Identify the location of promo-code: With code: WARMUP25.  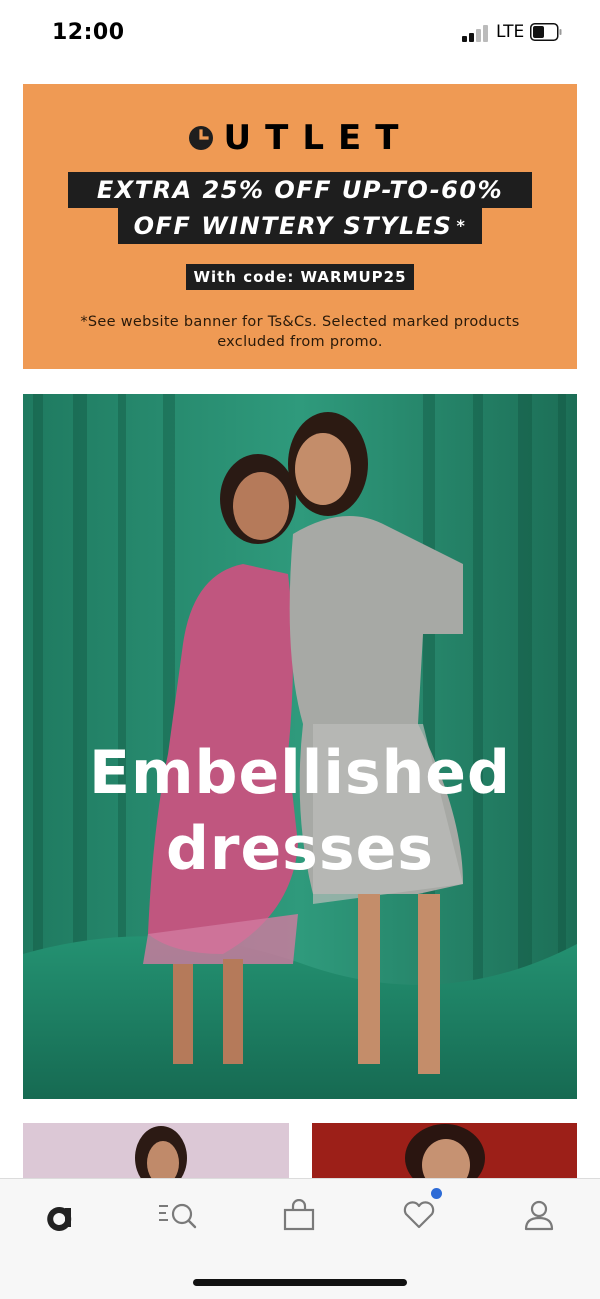
(300, 277).